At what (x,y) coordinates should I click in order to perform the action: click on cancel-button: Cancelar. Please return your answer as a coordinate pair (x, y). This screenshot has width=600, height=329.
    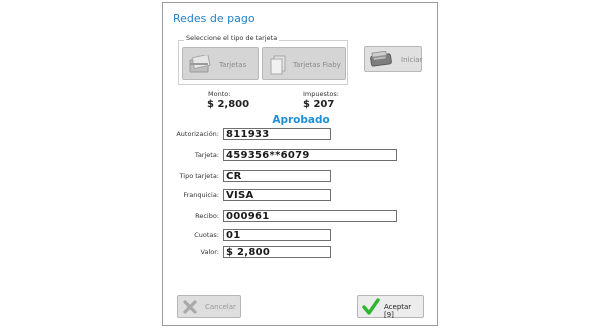
    Looking at the image, I should click on (209, 306).